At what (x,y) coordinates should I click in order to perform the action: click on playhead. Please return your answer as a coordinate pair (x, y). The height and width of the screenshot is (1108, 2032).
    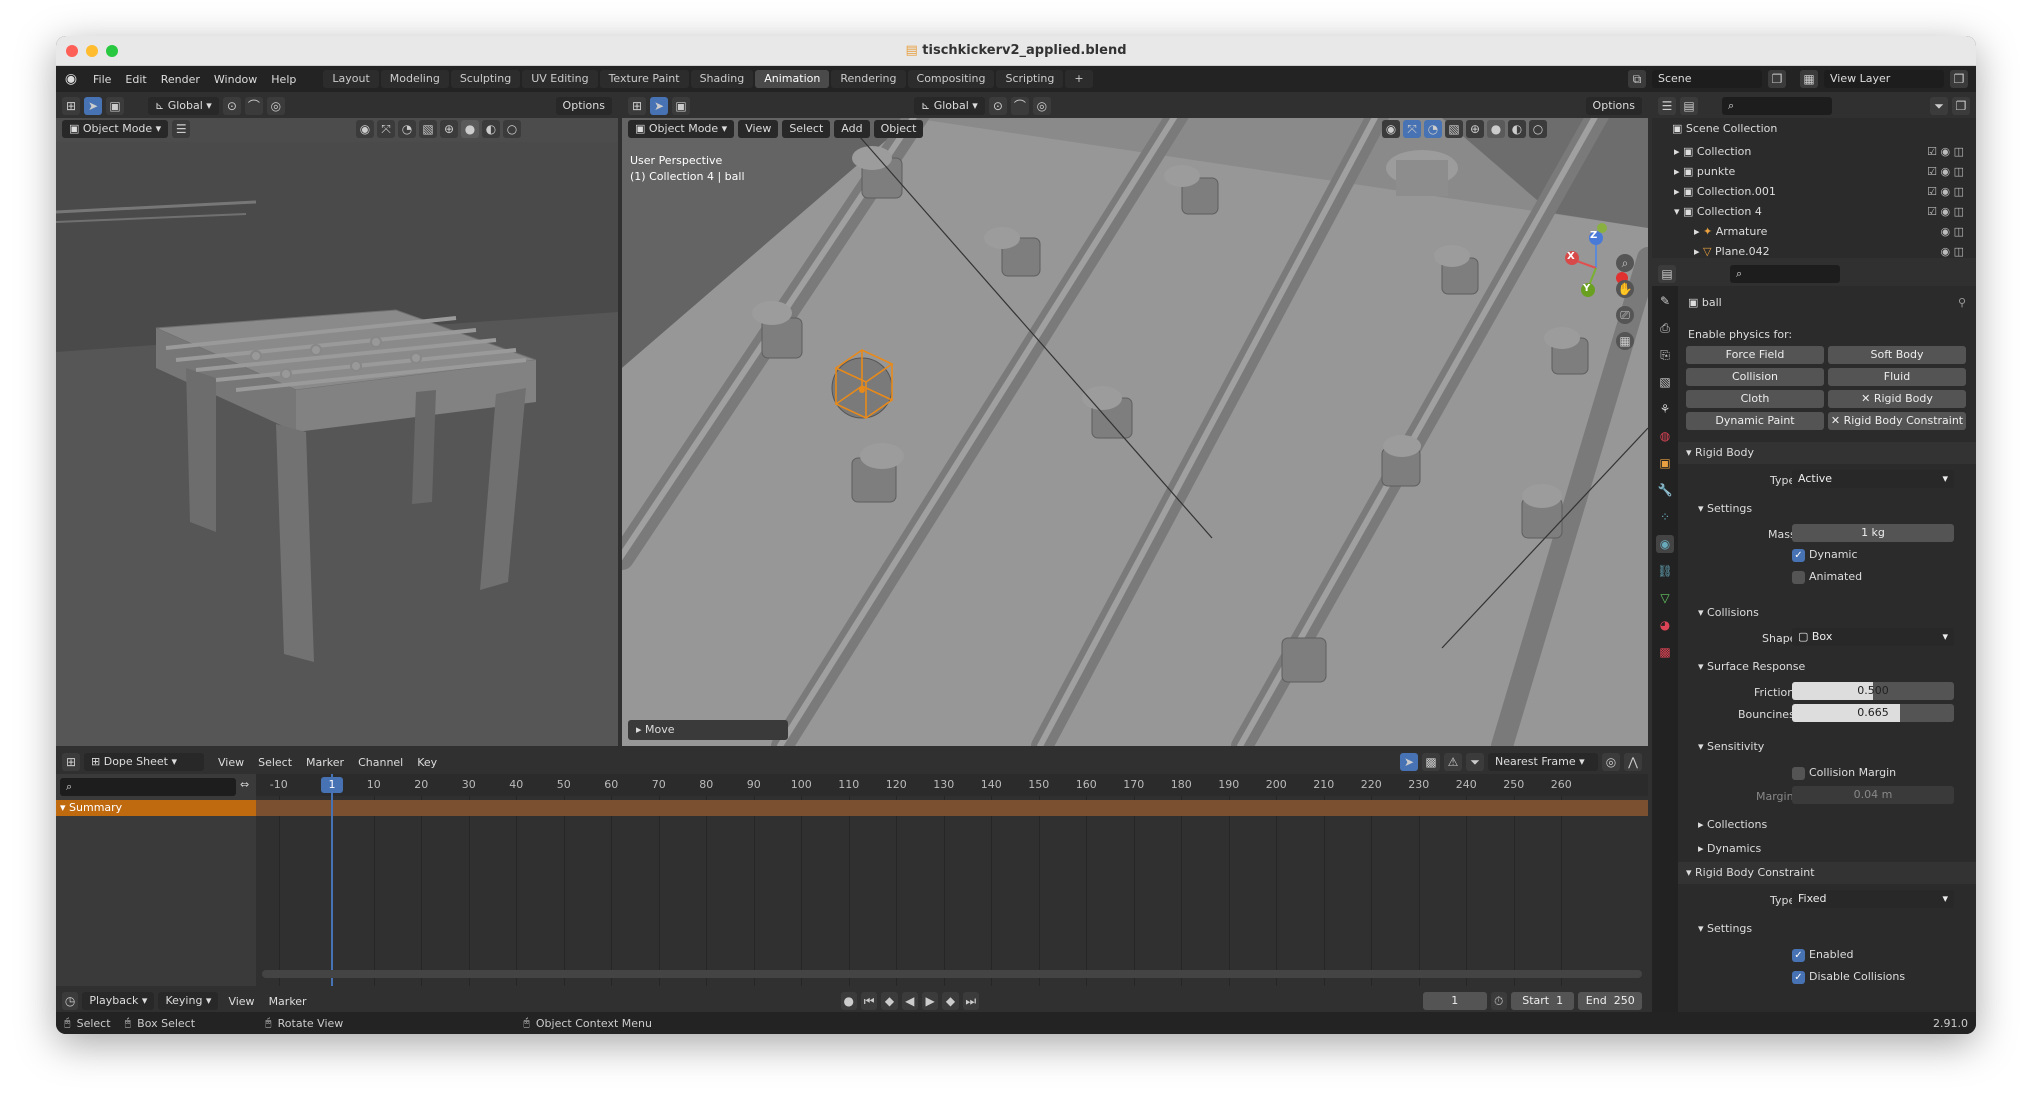
    Looking at the image, I should click on (332, 880).